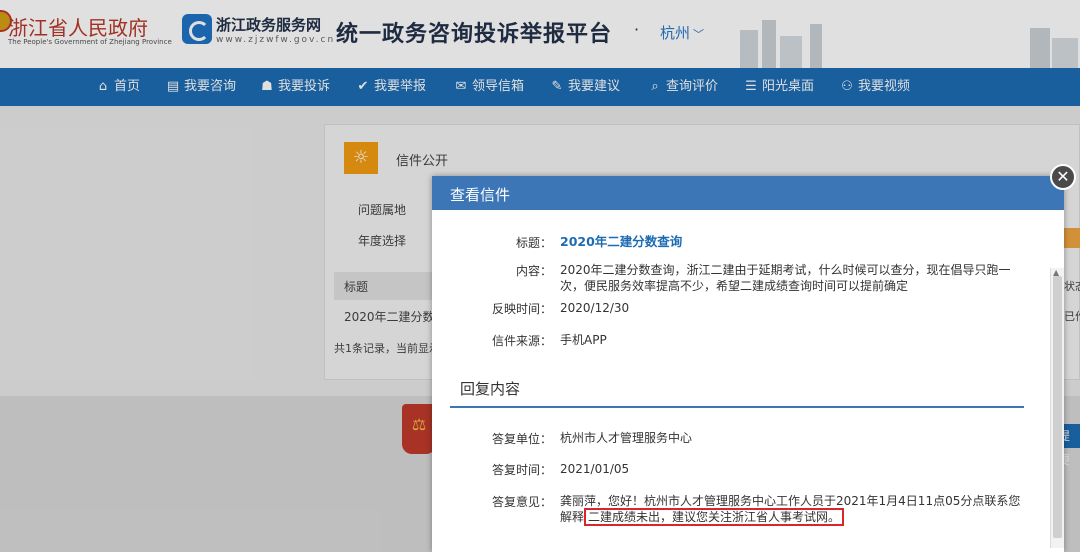  I want to click on submit-time-label: 反映时间：, so click(521, 309).